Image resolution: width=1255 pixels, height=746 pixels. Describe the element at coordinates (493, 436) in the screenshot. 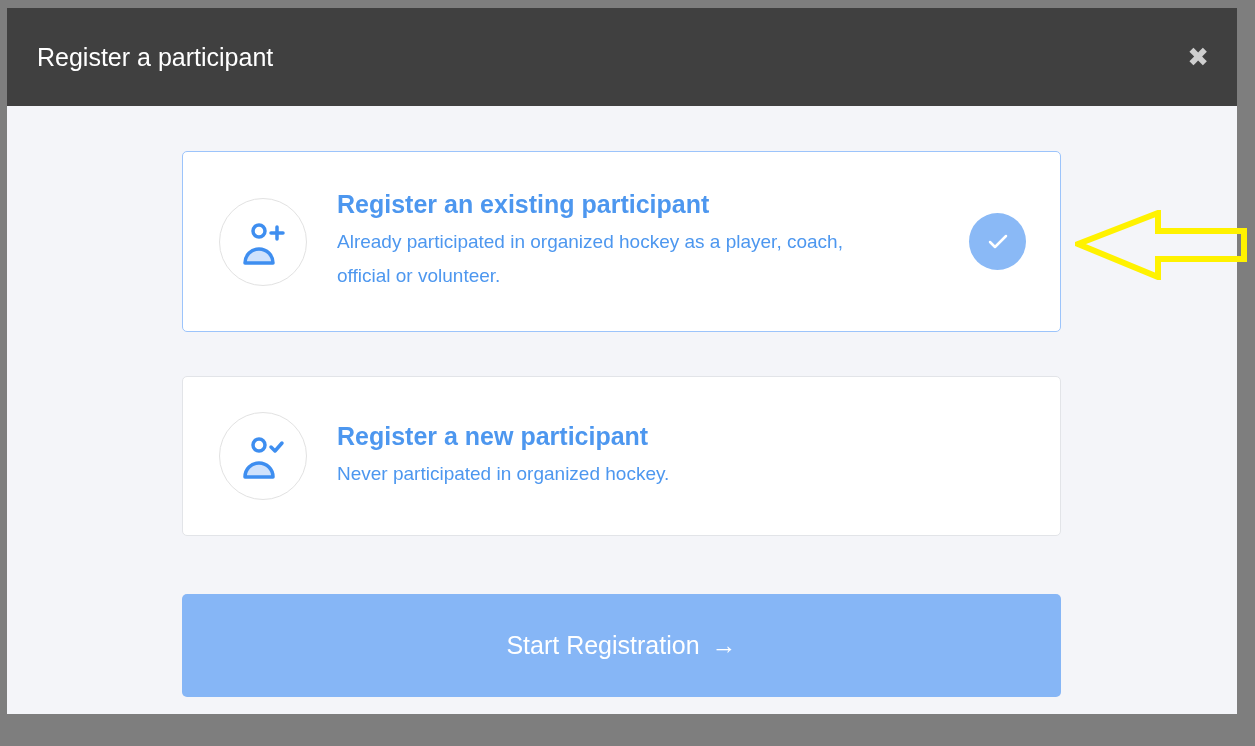

I see `option-title: Register a new participant` at that location.